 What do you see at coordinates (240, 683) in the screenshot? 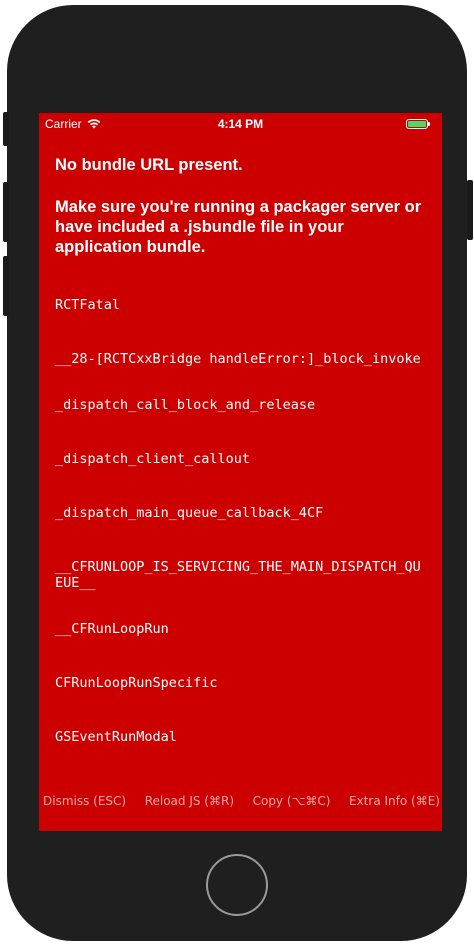
I see `stack-frame: CFRunLoopRunSpecific` at bounding box center [240, 683].